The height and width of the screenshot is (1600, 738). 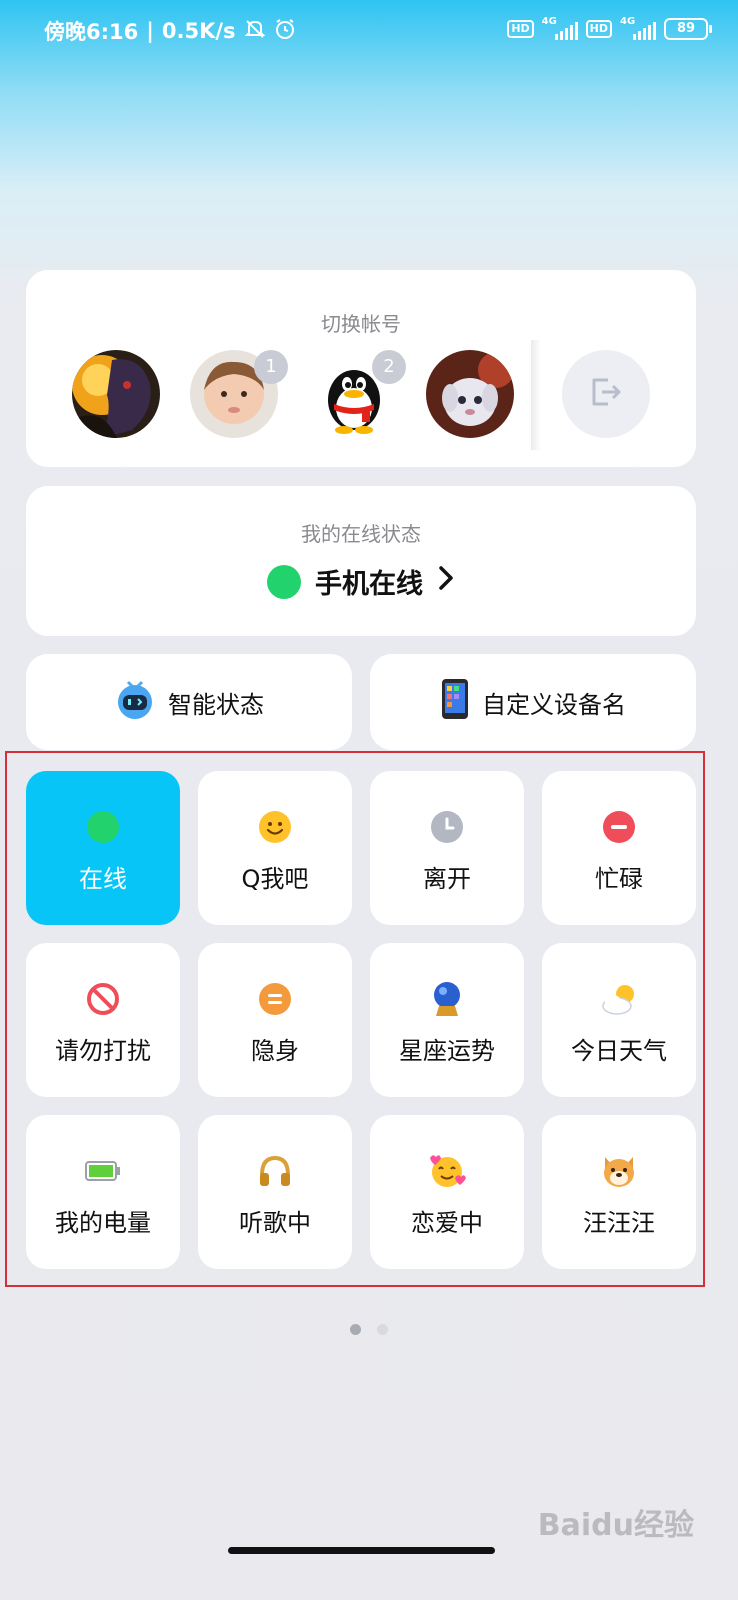 I want to click on logout-button, so click(x=606, y=394).